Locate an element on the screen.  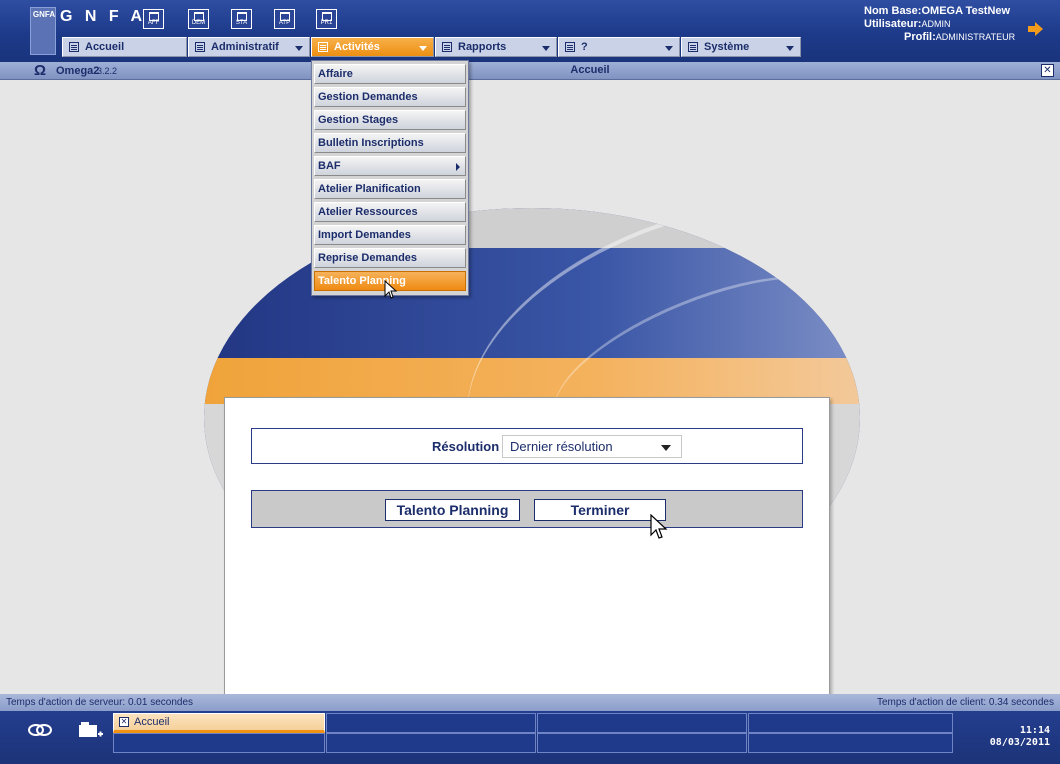
talento-planning-button: Talento Planning is located at coordinates (452, 510).